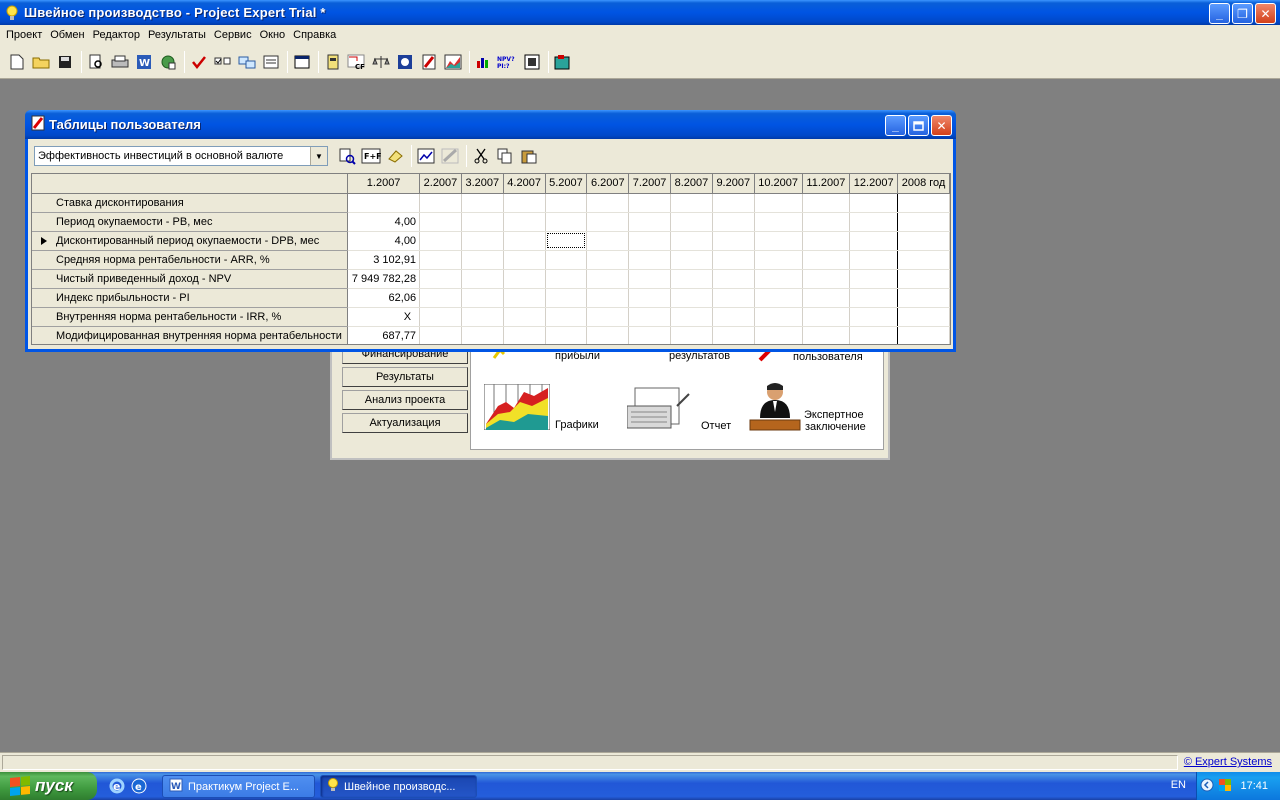 The width and height of the screenshot is (1280, 800). Describe the element at coordinates (484, 62) in the screenshot. I see `bar-chart-icon` at that location.